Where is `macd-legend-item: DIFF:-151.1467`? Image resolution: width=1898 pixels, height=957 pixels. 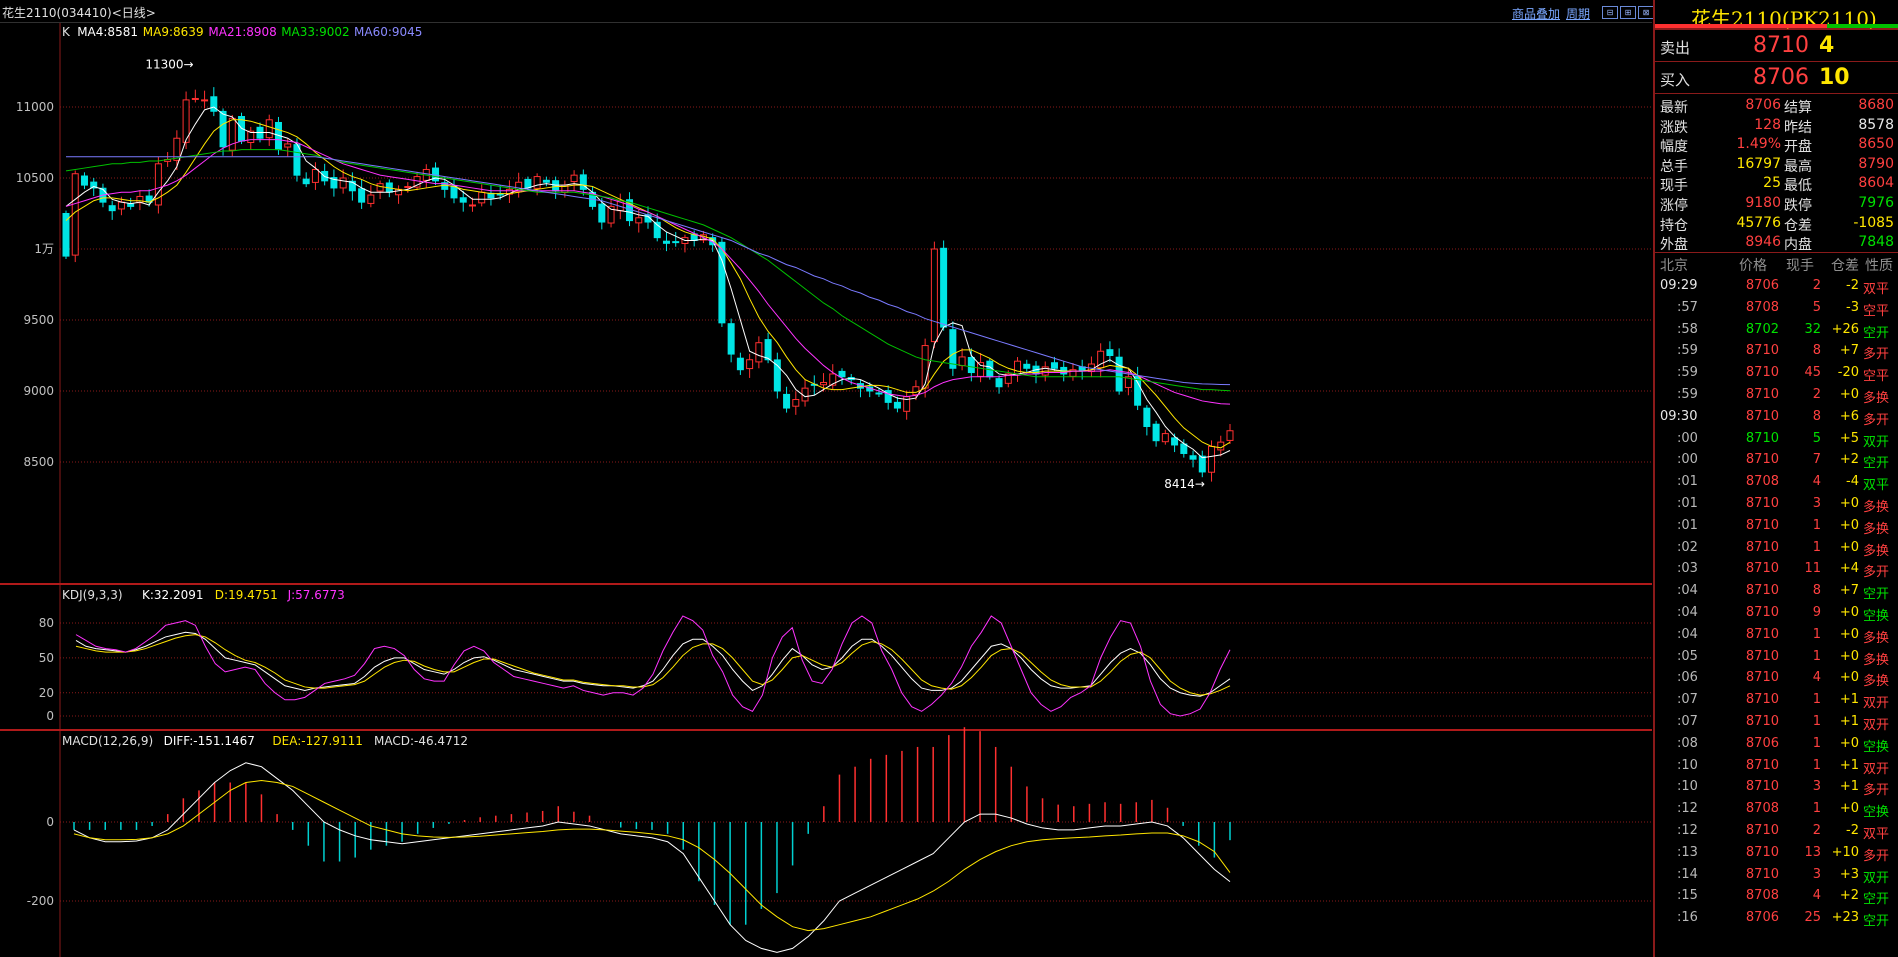
macd-legend-item: DIFF:-151.1467 is located at coordinates (209, 741).